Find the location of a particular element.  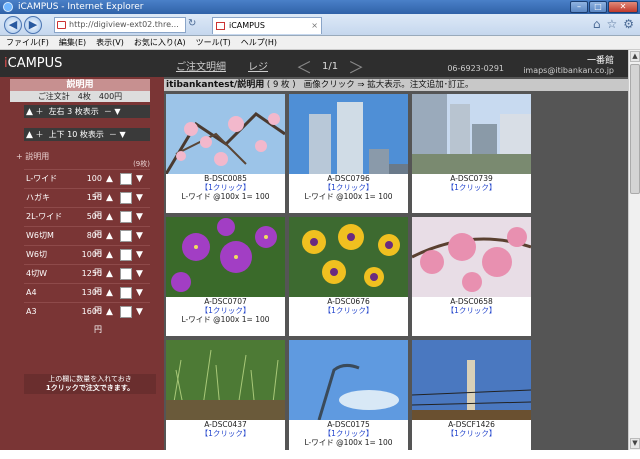

pieces-count: (9枚) is located at coordinates (141, 164).